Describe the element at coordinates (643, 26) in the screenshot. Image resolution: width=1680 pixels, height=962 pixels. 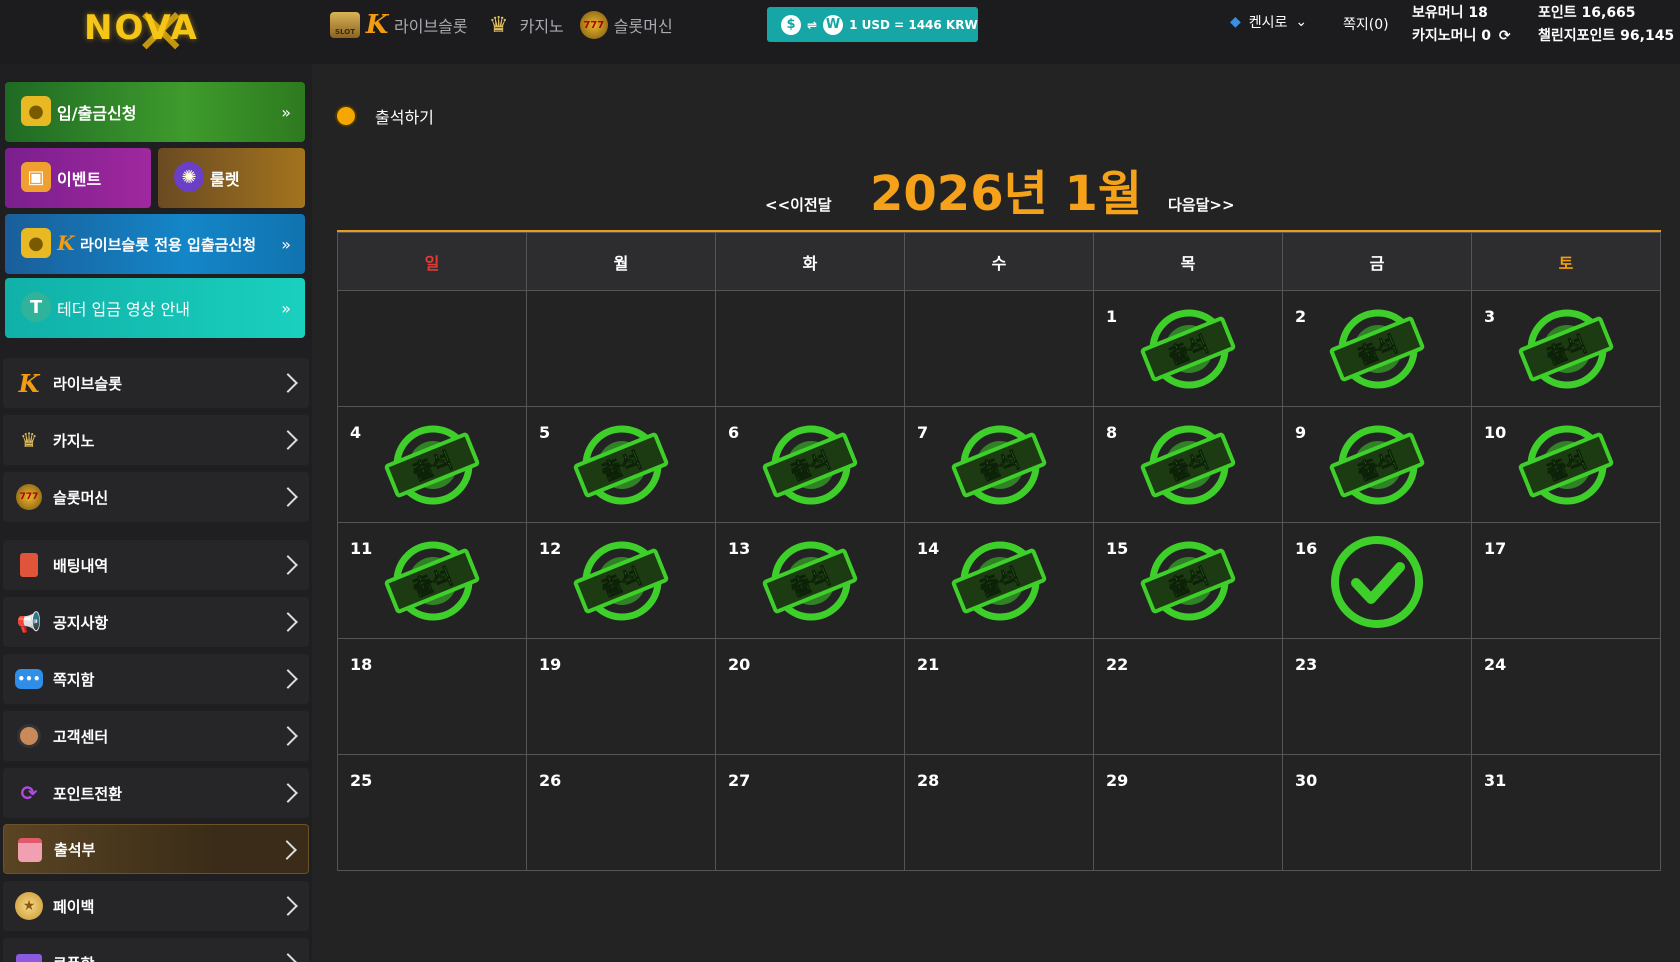
I see `top-nav-label: 슬롯머신` at that location.